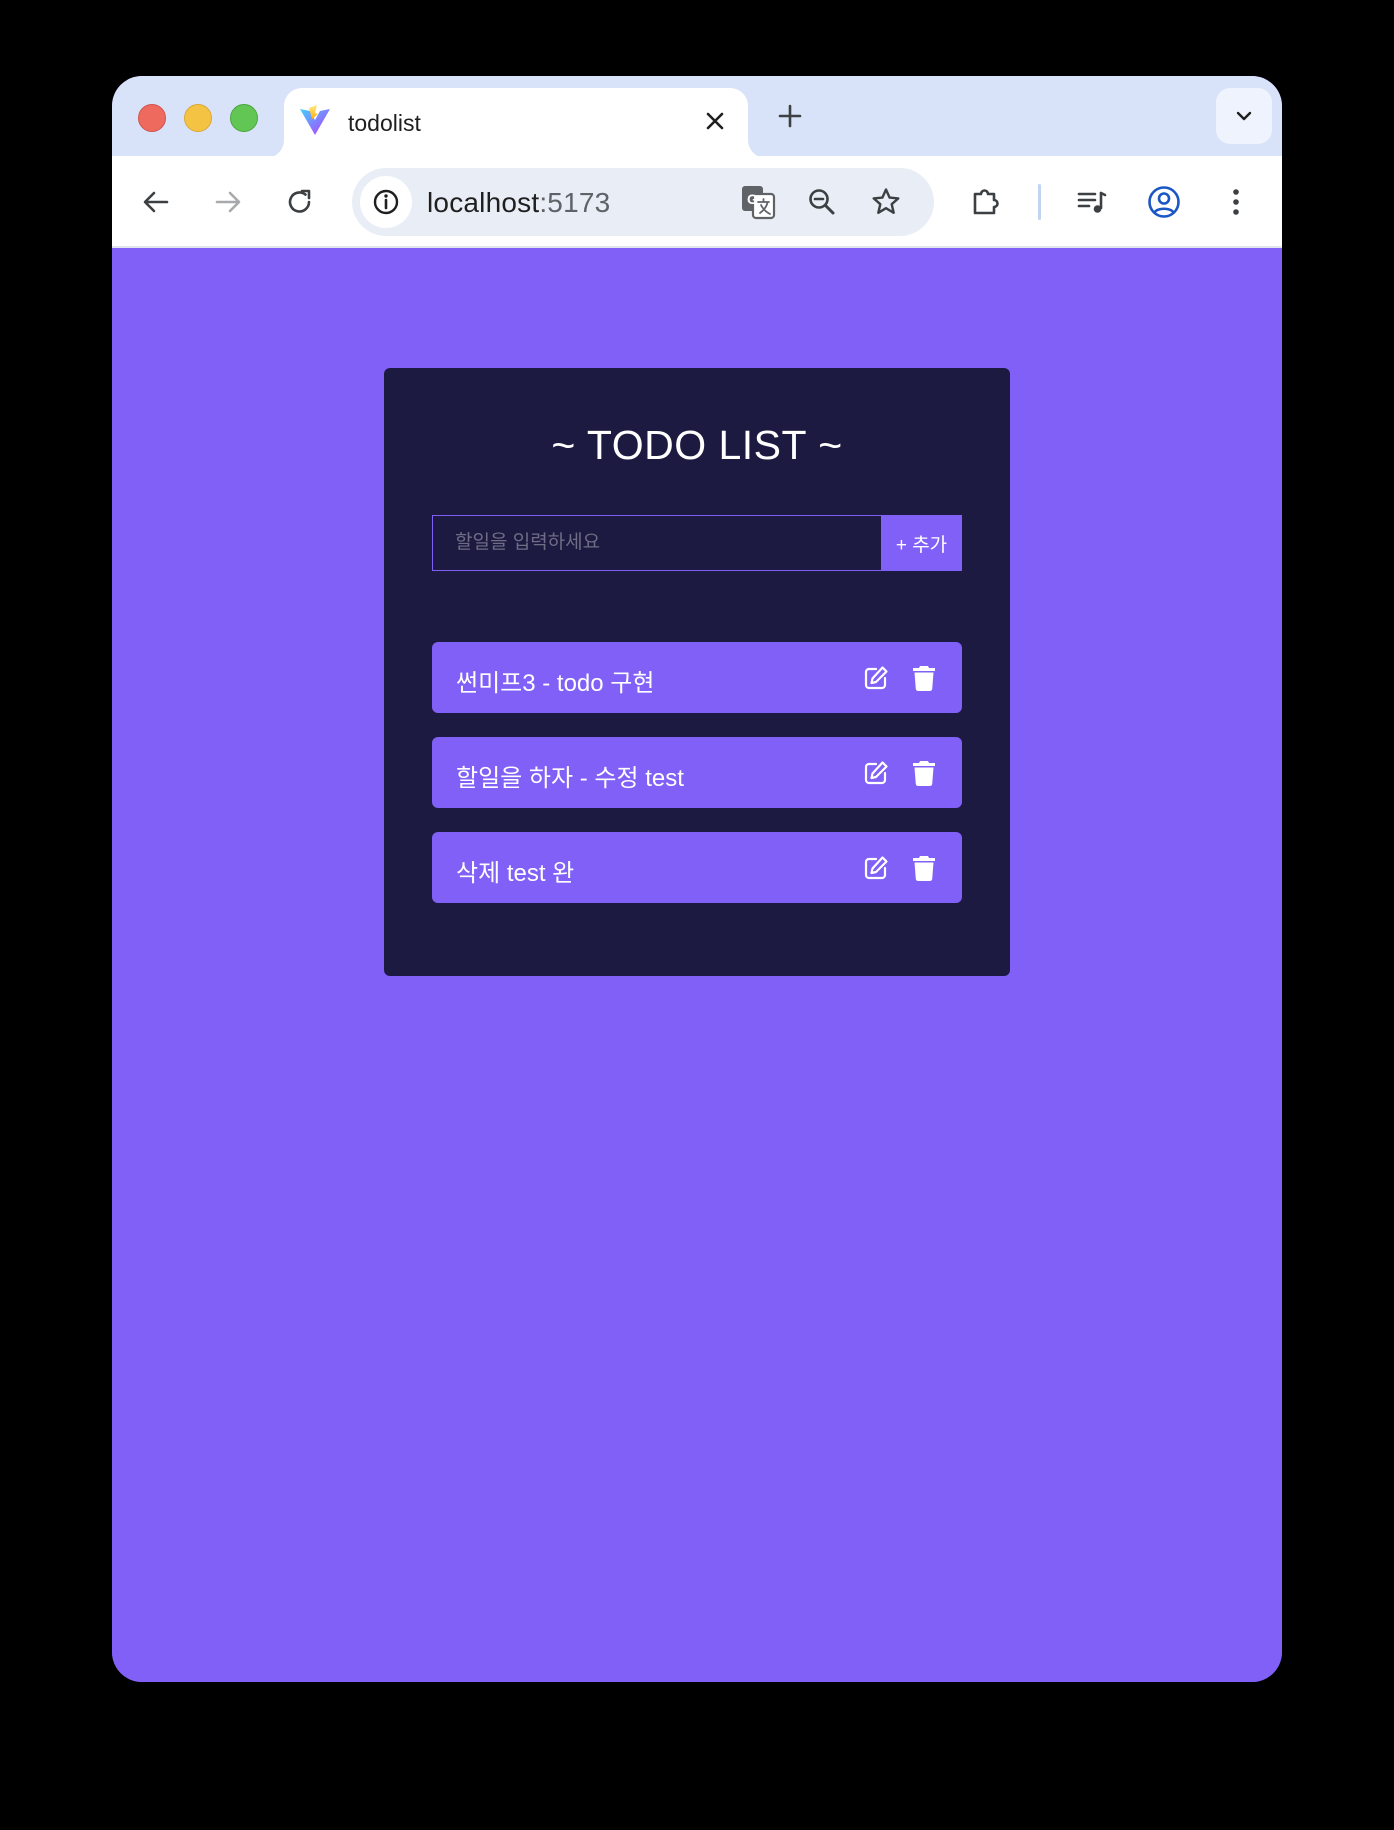 The image size is (1394, 1830). Describe the element at coordinates (555, 683) in the screenshot. I see `todo-text: 썬미프3 - todo 구현` at that location.